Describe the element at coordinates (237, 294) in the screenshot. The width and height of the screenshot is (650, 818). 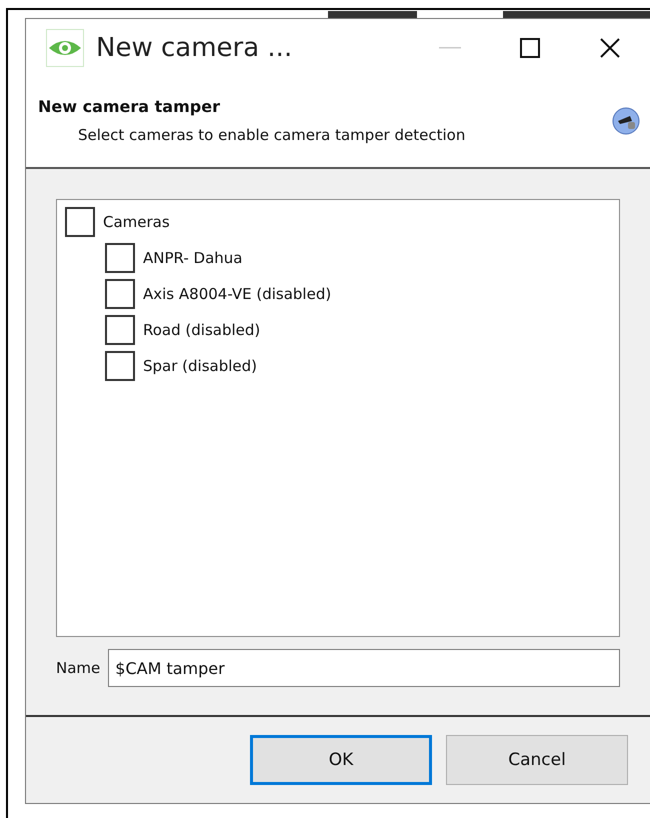
I see `tree-item-label: Axis A8004-VE (disabled)` at that location.